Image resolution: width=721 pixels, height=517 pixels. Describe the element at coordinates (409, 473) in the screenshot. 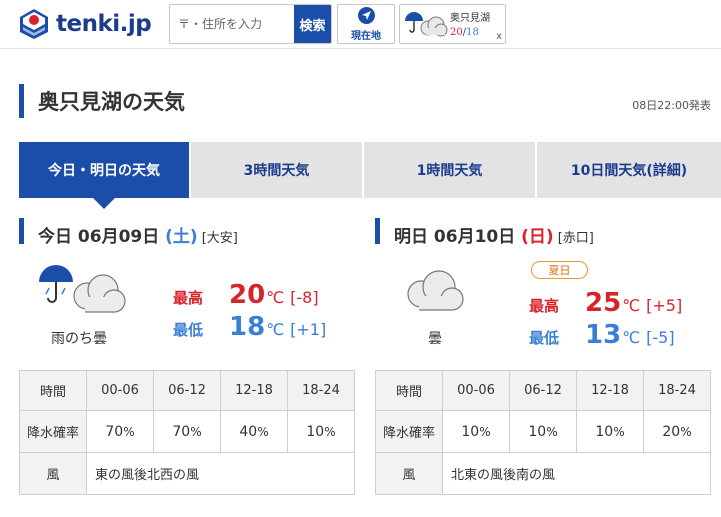

I see `wind-header: 風` at that location.